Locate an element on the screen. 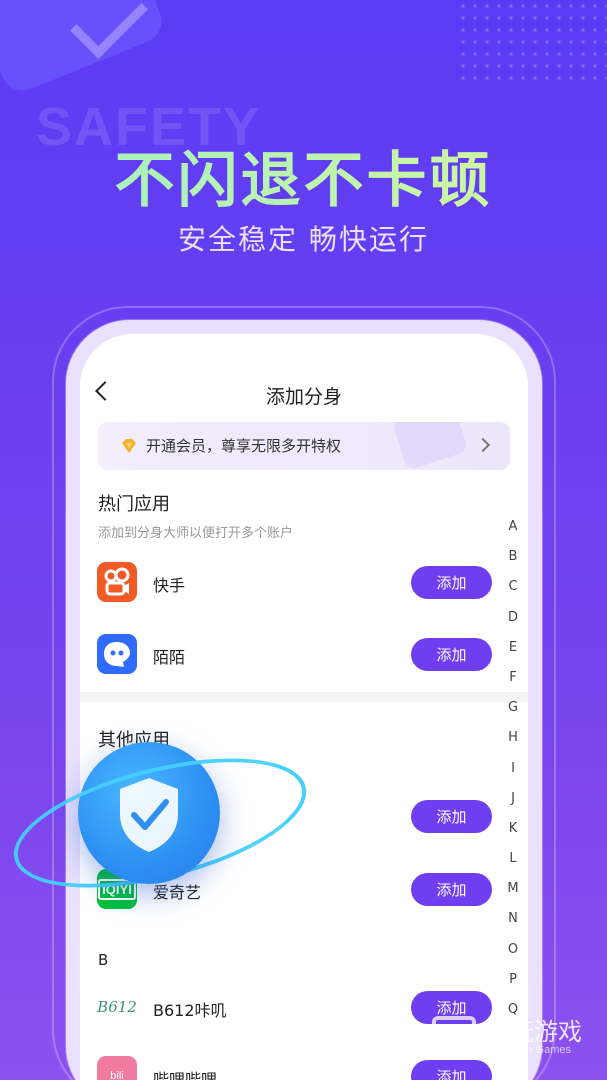  alphabet-letter: B is located at coordinates (513, 557).